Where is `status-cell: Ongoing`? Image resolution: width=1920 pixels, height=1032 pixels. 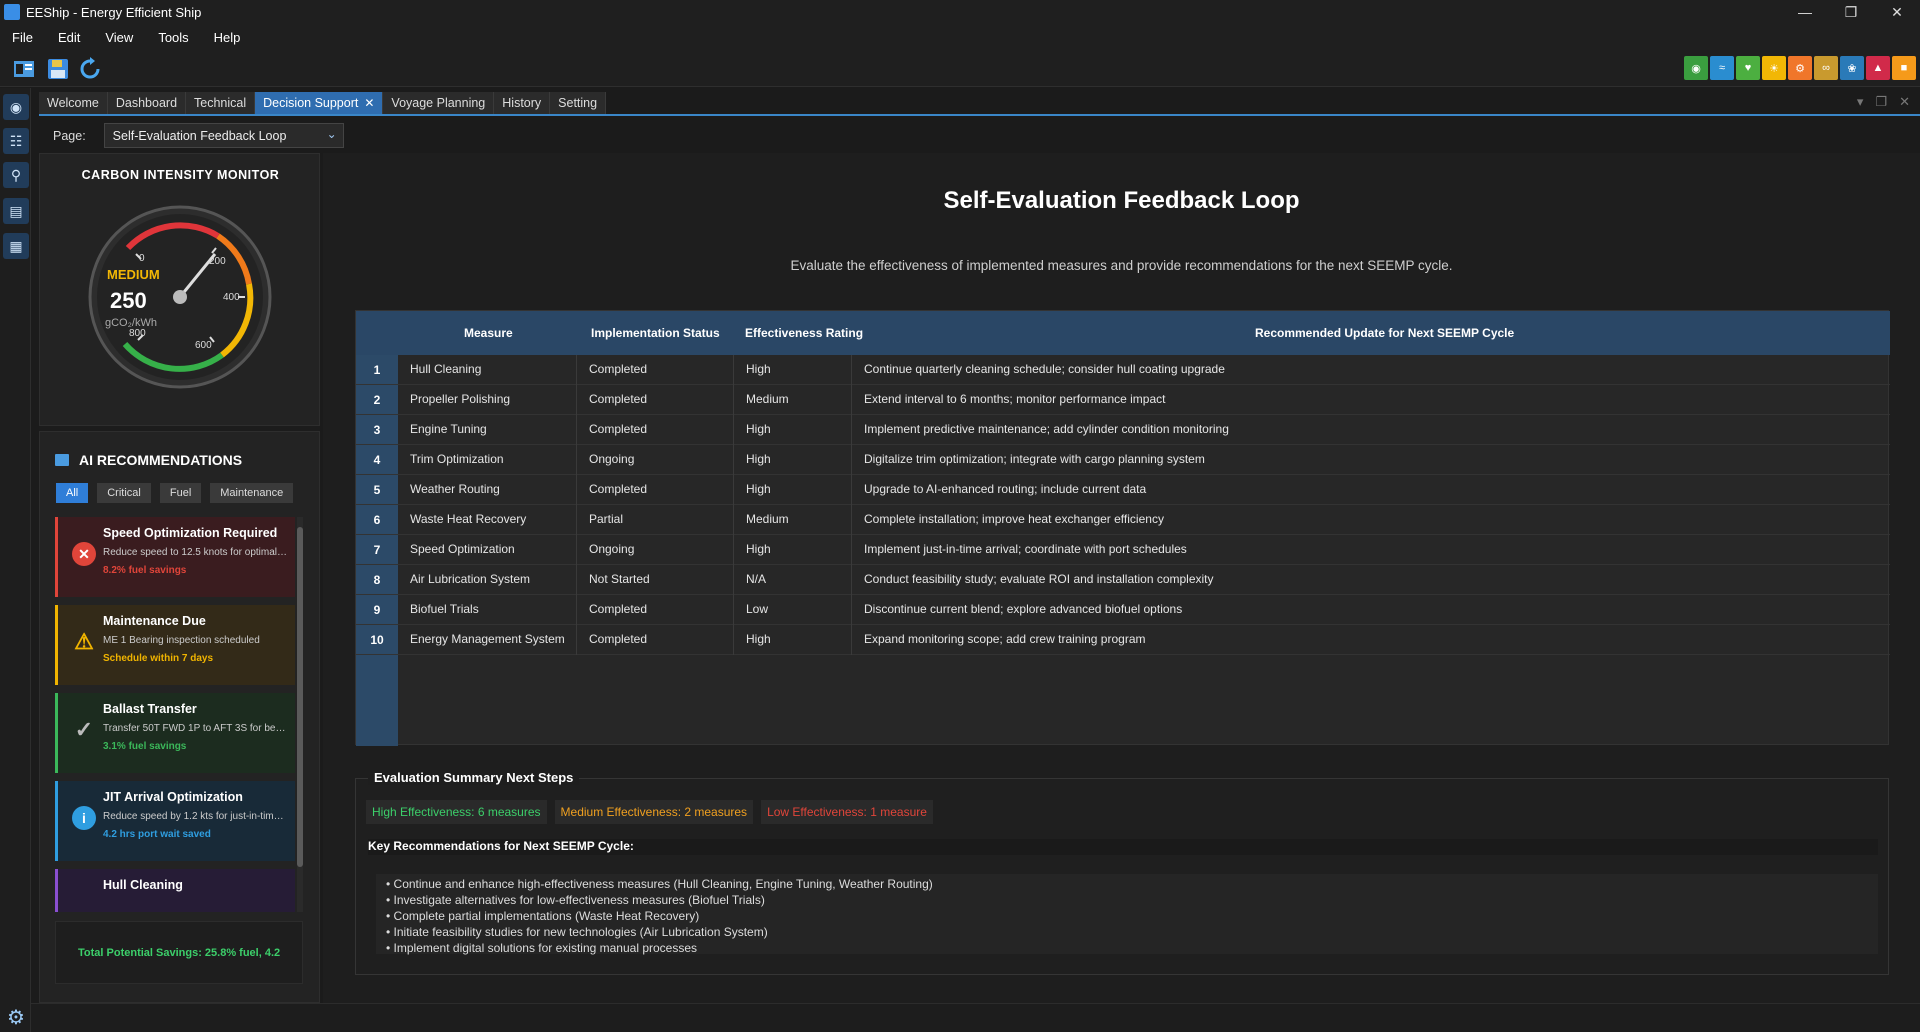 status-cell: Ongoing is located at coordinates (655, 550).